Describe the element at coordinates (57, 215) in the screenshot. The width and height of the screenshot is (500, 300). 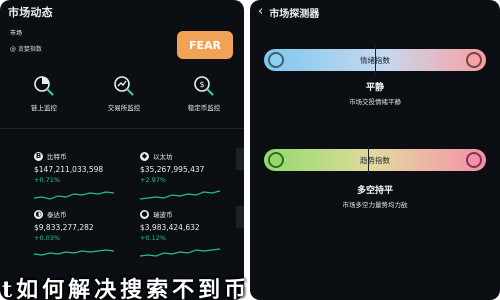
I see `coin-name: 泰达币` at that location.